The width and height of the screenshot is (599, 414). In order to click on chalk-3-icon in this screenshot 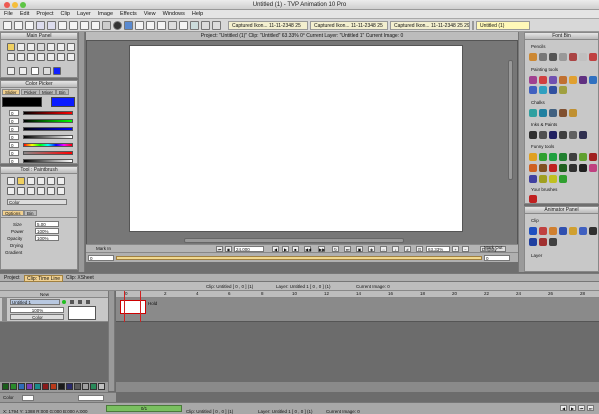, I will do `click(553, 113)`.